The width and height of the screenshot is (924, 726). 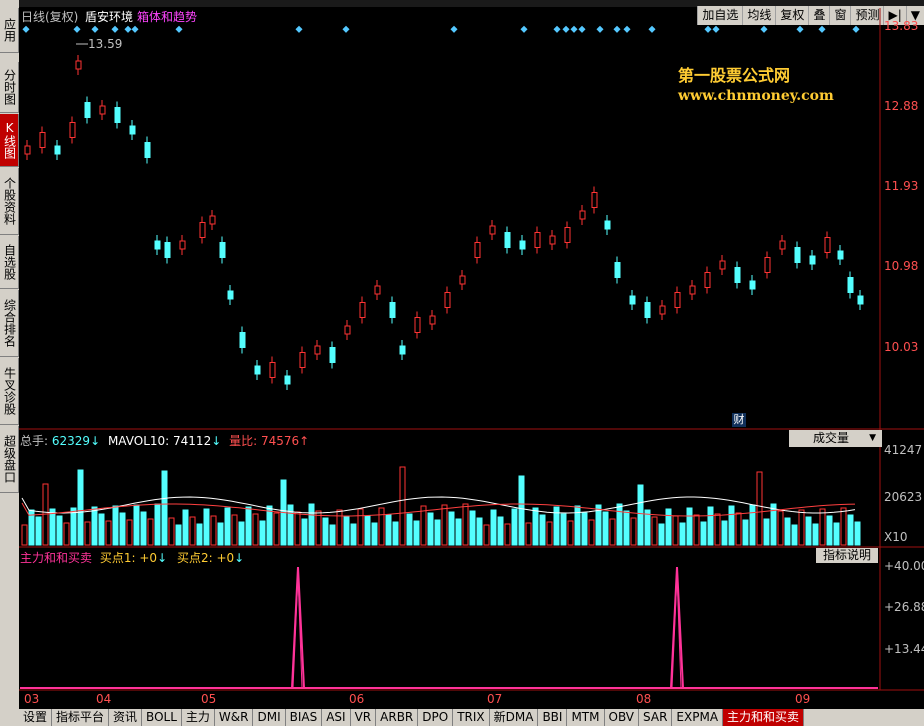 I want to click on tab-asi: ASI, so click(x=336, y=717).